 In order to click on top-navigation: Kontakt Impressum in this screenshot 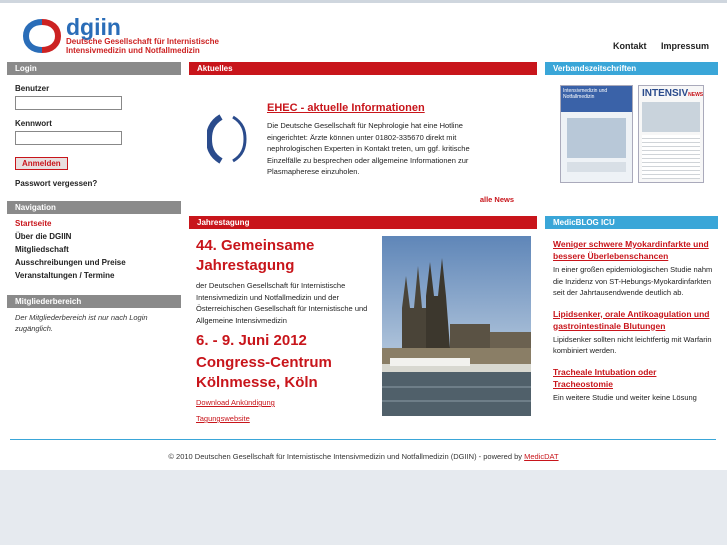, I will do `click(655, 46)`.